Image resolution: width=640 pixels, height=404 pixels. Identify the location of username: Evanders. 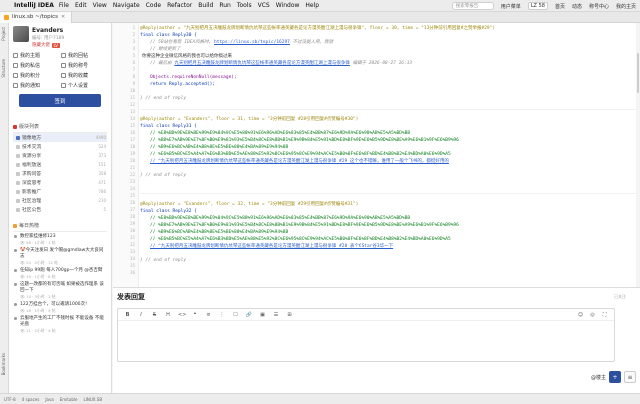
(48, 30).